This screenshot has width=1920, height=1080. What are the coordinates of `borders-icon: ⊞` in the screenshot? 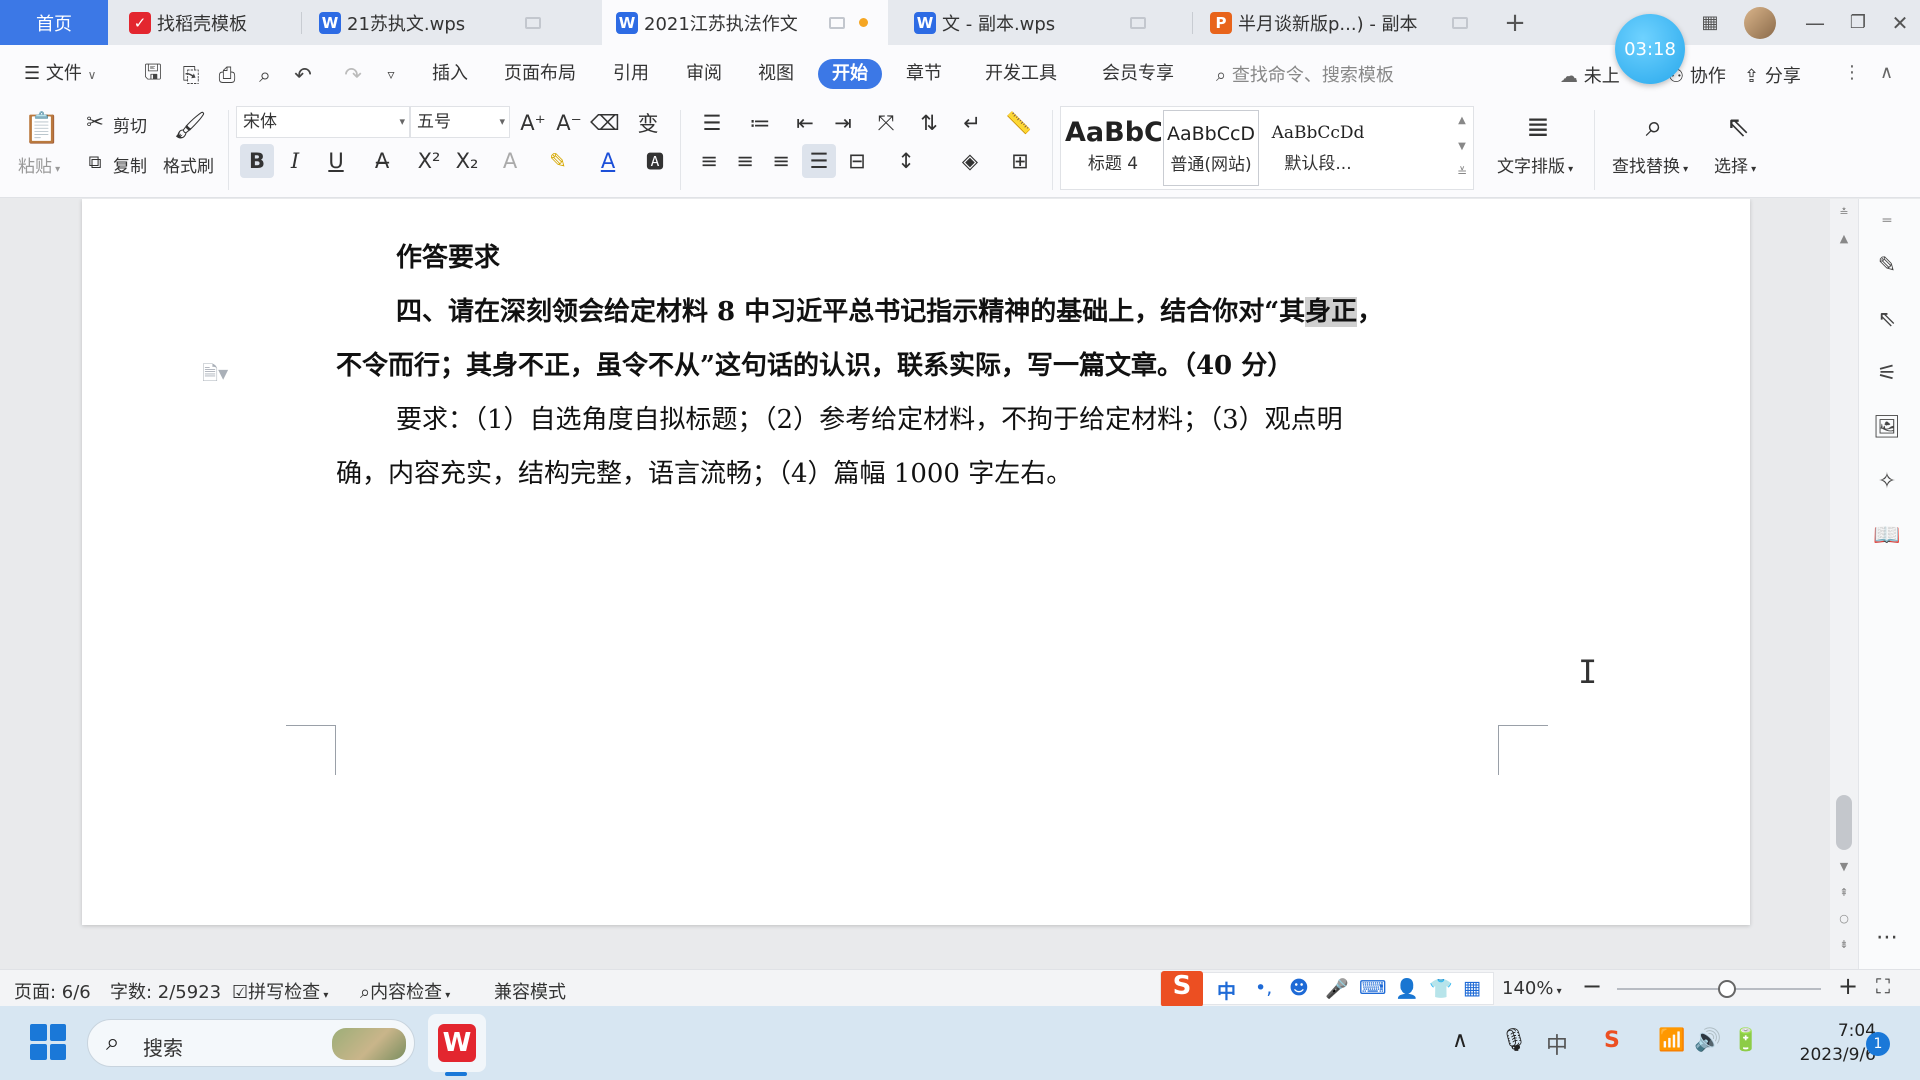 It's located at (1020, 161).